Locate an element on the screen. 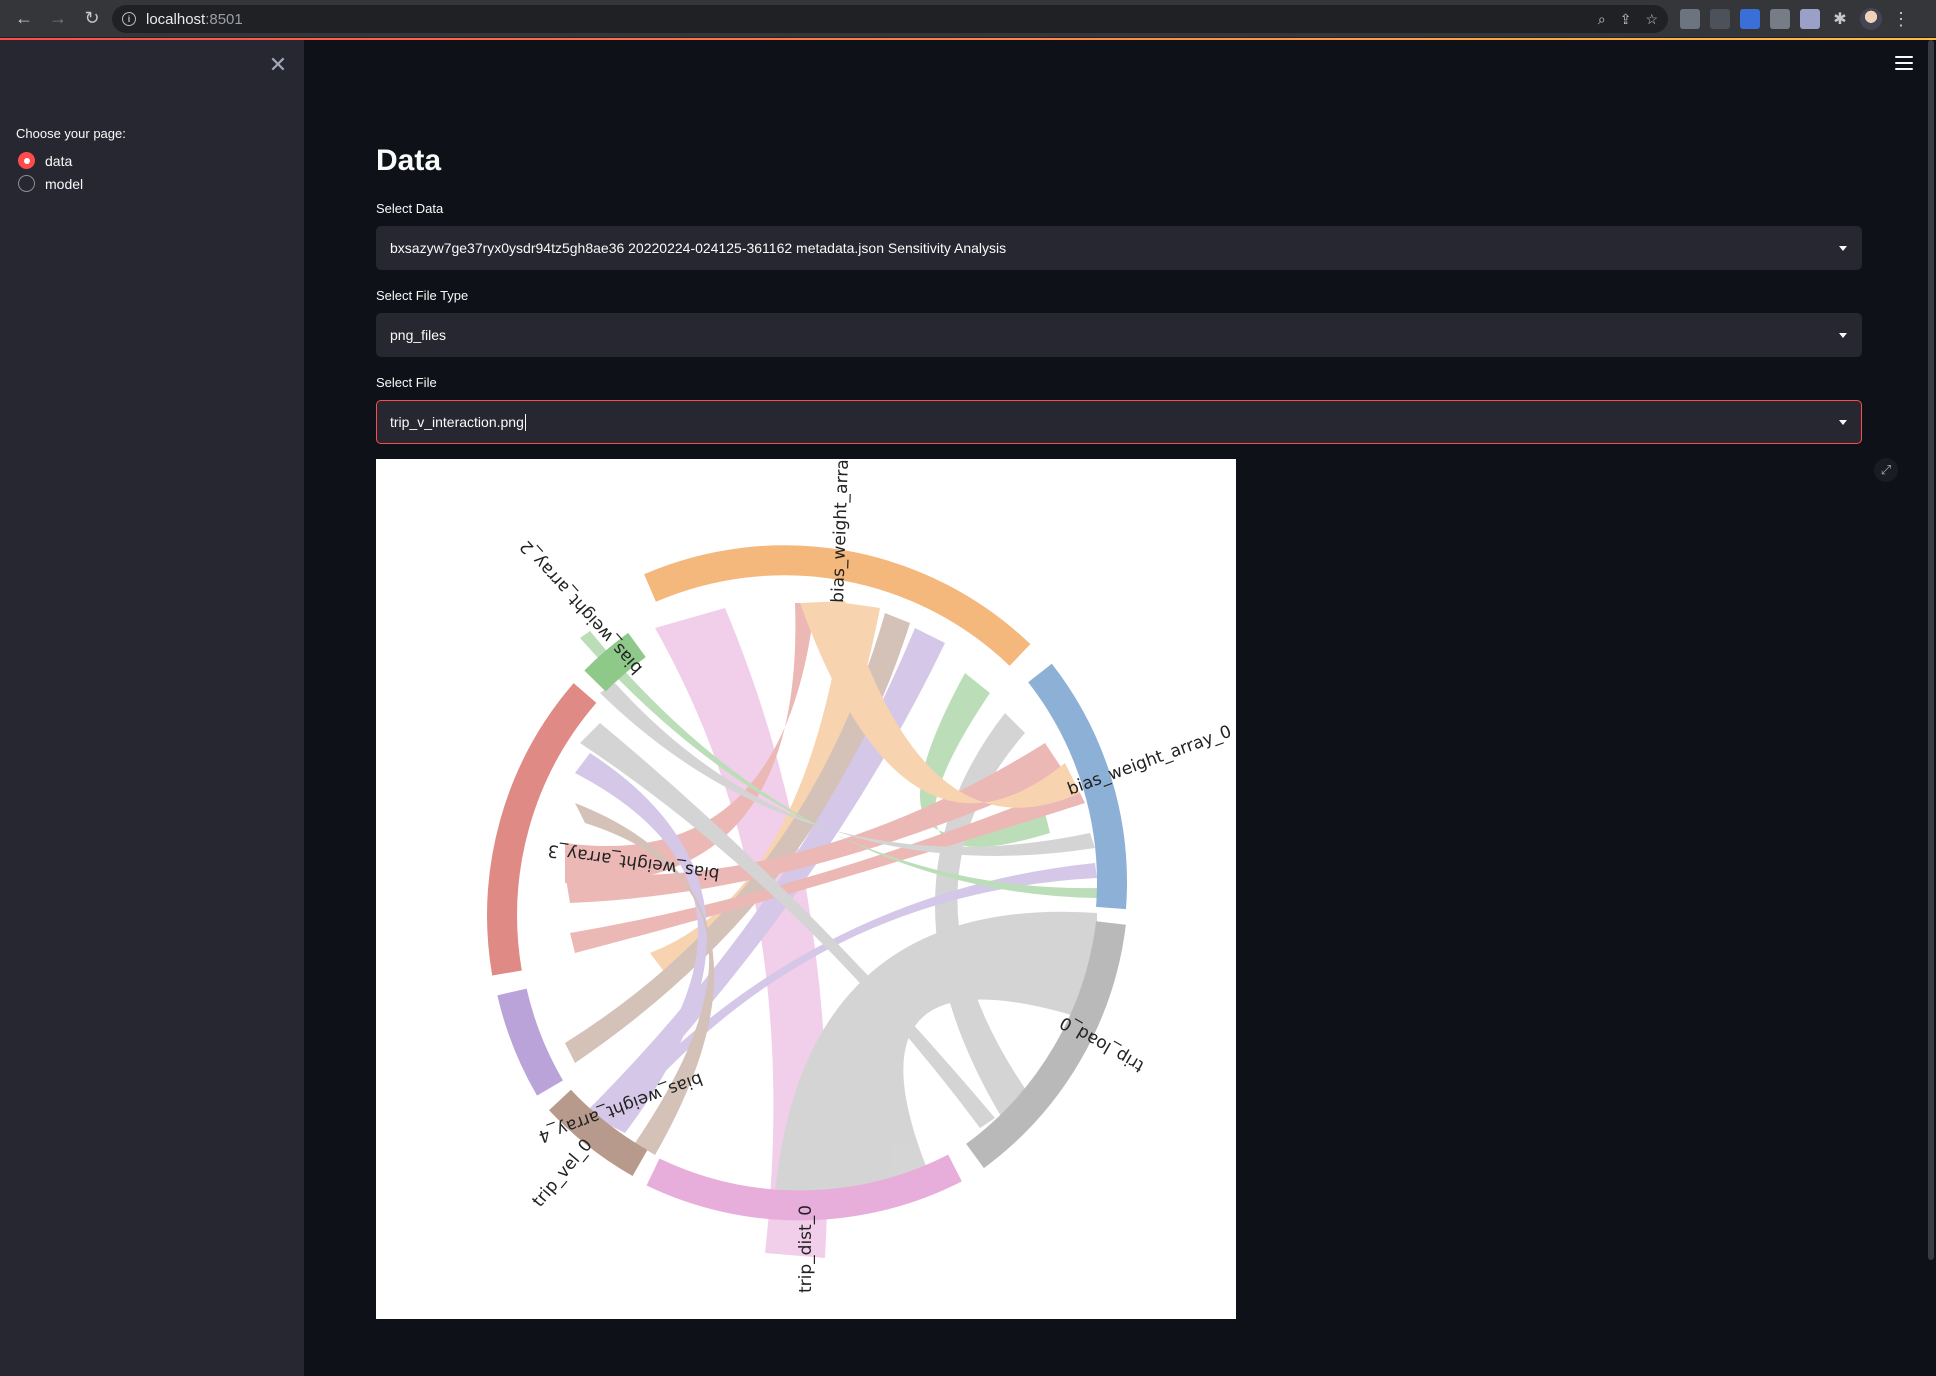 The image size is (1936, 1376). svg-extension-icon is located at coordinates (1750, 19).